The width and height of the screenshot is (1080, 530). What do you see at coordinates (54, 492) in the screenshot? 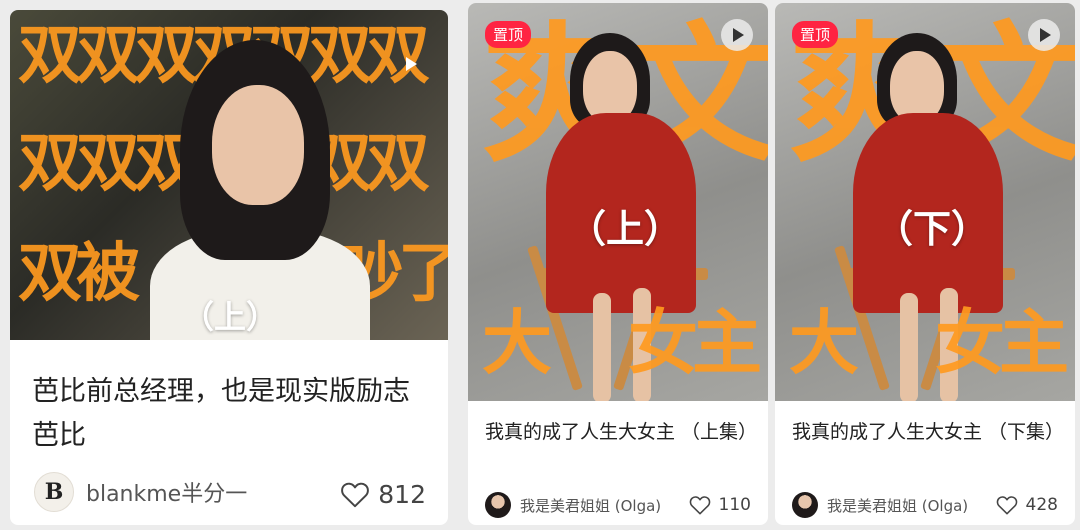
I see `avatar: B` at bounding box center [54, 492].